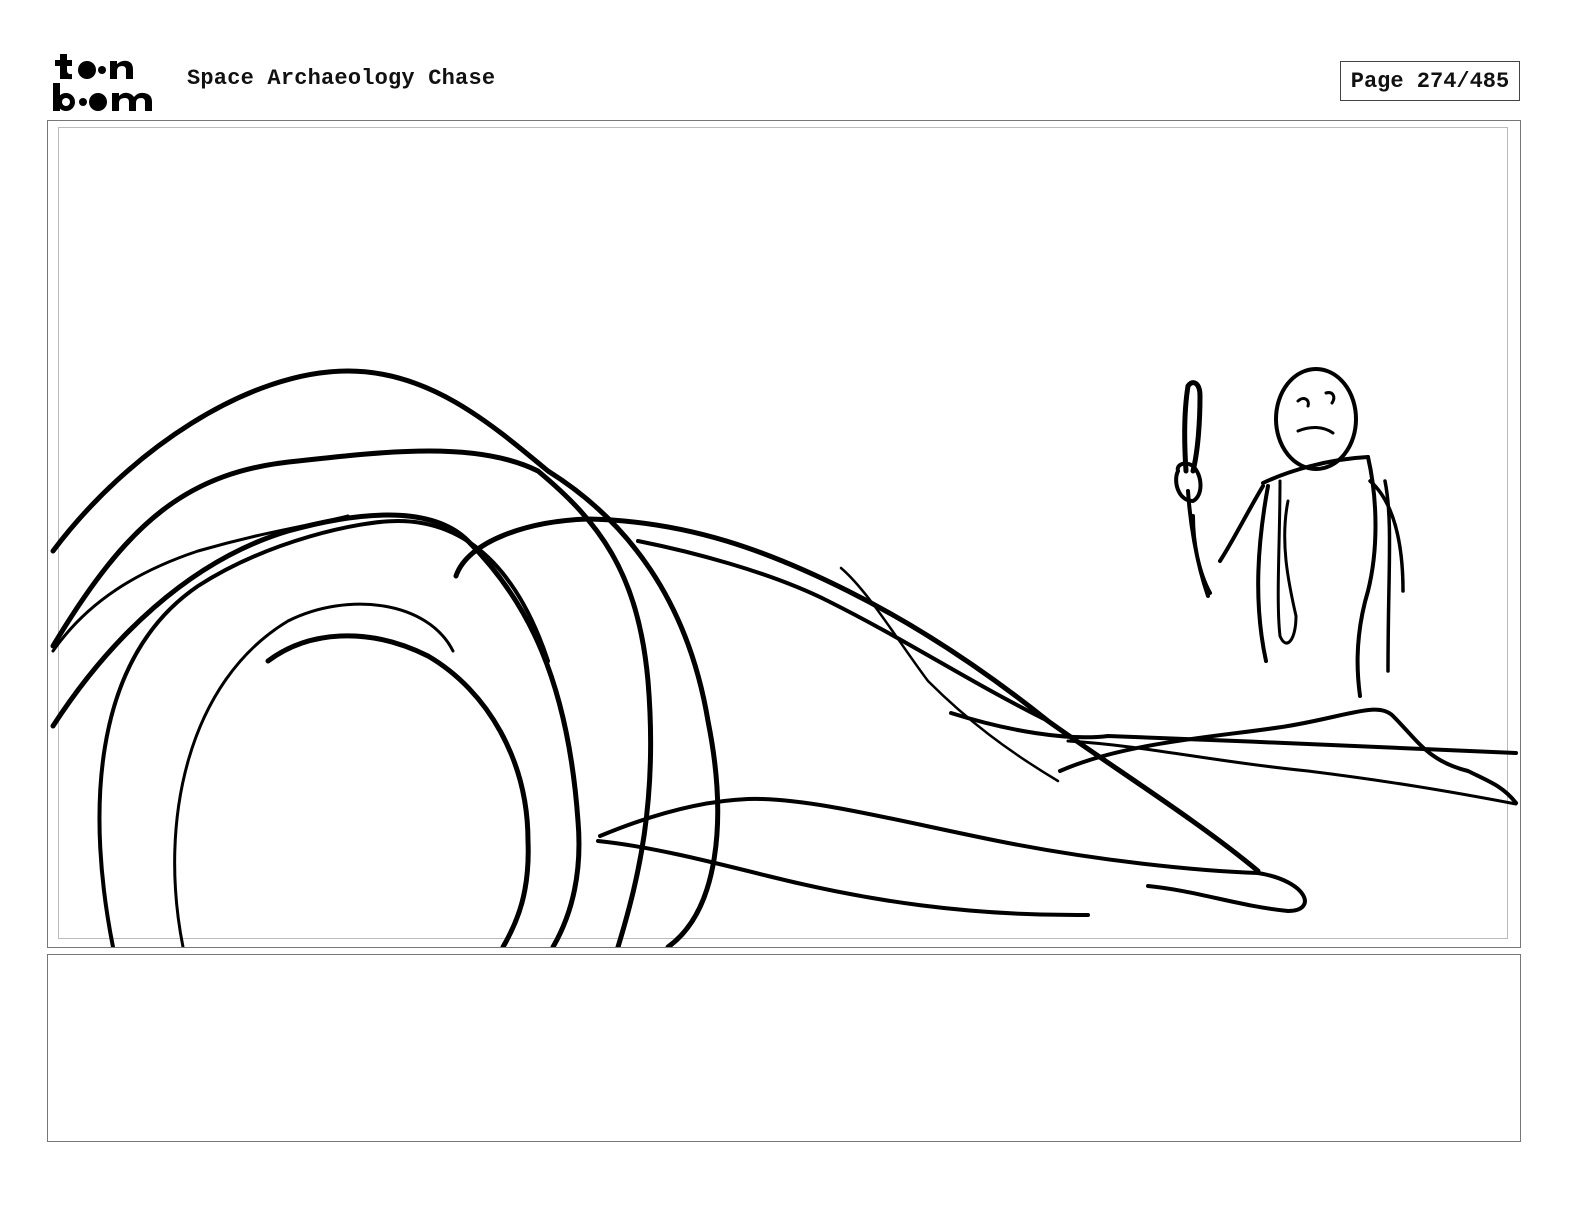  I want to click on character-body-left, so click(1263, 573).